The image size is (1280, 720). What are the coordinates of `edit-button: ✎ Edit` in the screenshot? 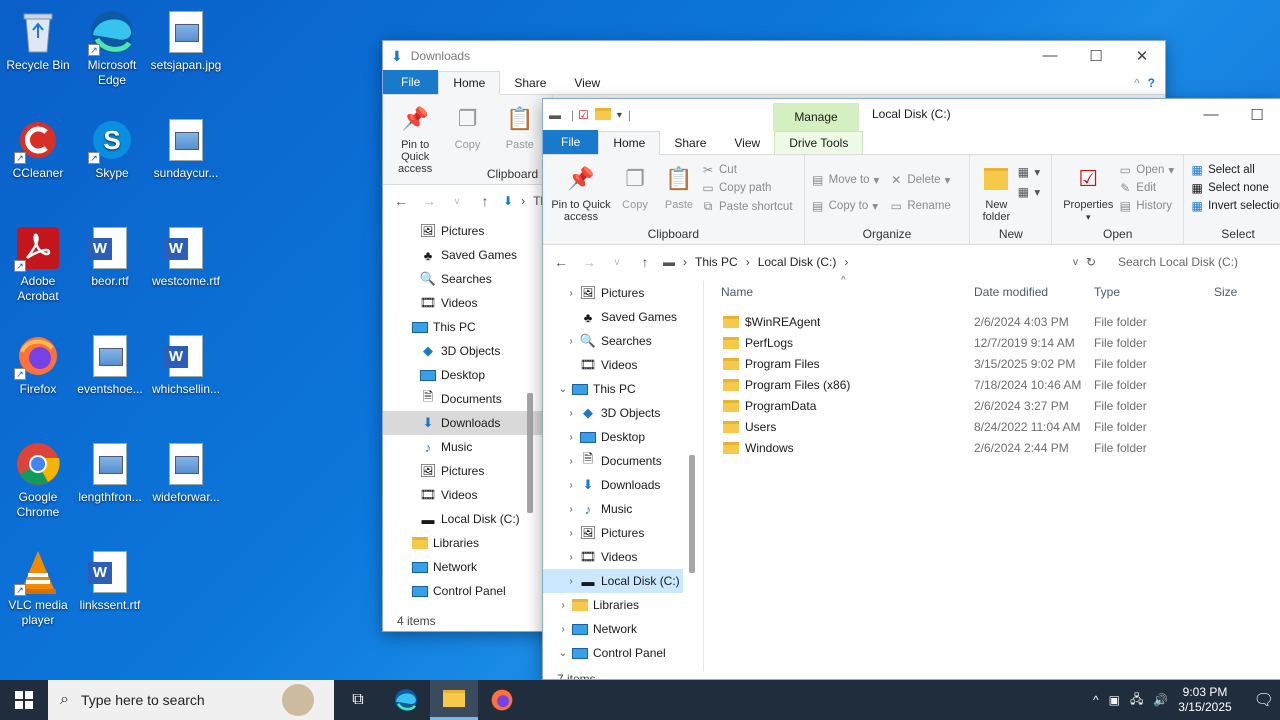 It's located at (1146, 188).